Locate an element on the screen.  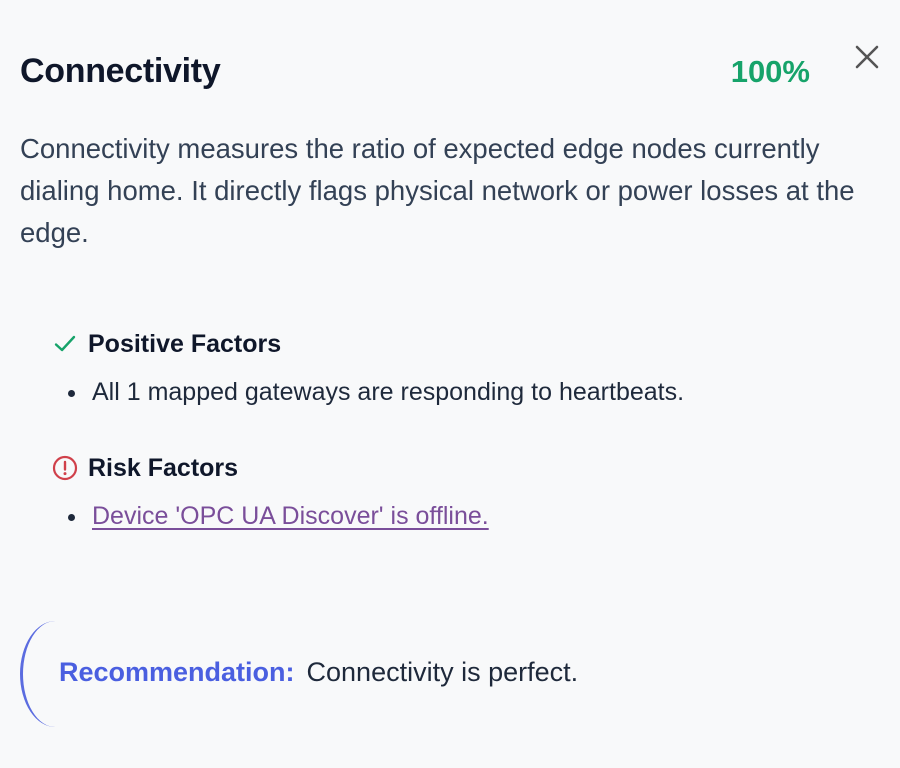
risk-factors-list: Device 'OPC UA Discover' is offline. is located at coordinates (462, 516).